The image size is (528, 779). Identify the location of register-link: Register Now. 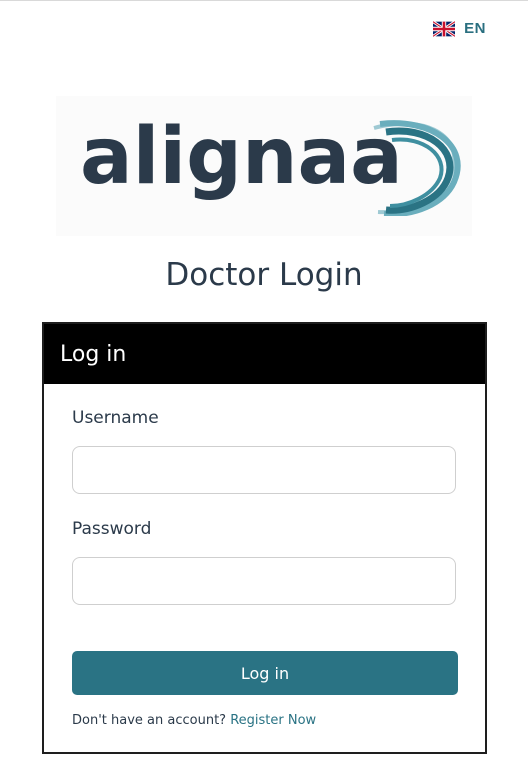
(273, 720).